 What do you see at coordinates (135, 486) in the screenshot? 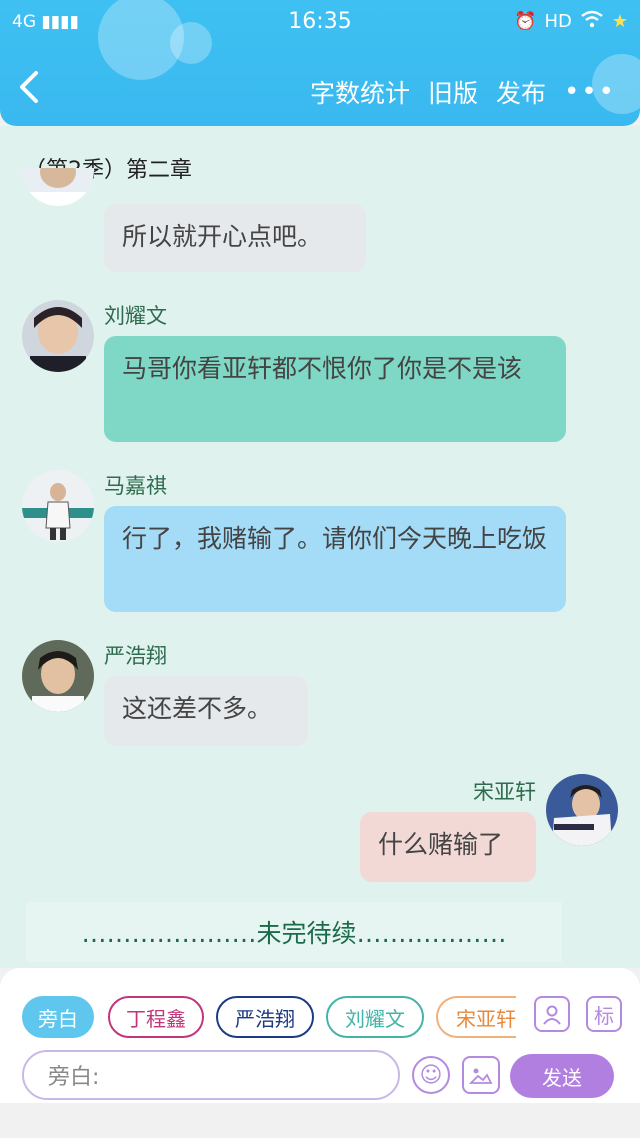
I see `sender-name: 马嘉祺` at bounding box center [135, 486].